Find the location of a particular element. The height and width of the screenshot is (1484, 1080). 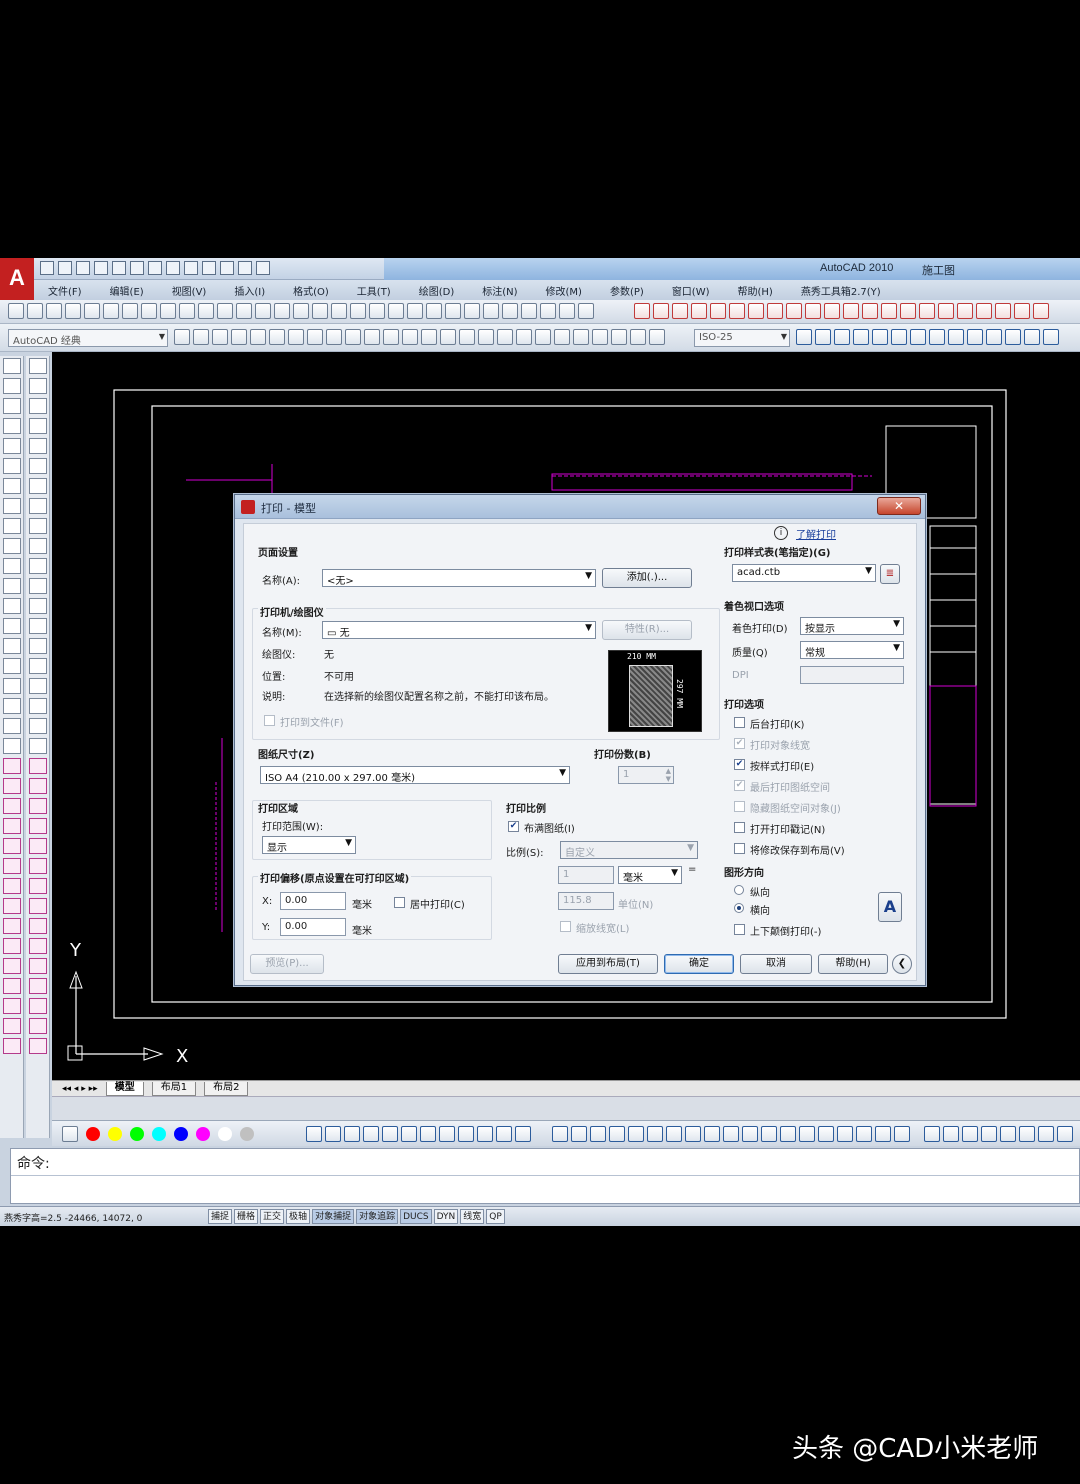

menu-item-12: 燕秀工具箱2.7(Y) is located at coordinates (841, 290).